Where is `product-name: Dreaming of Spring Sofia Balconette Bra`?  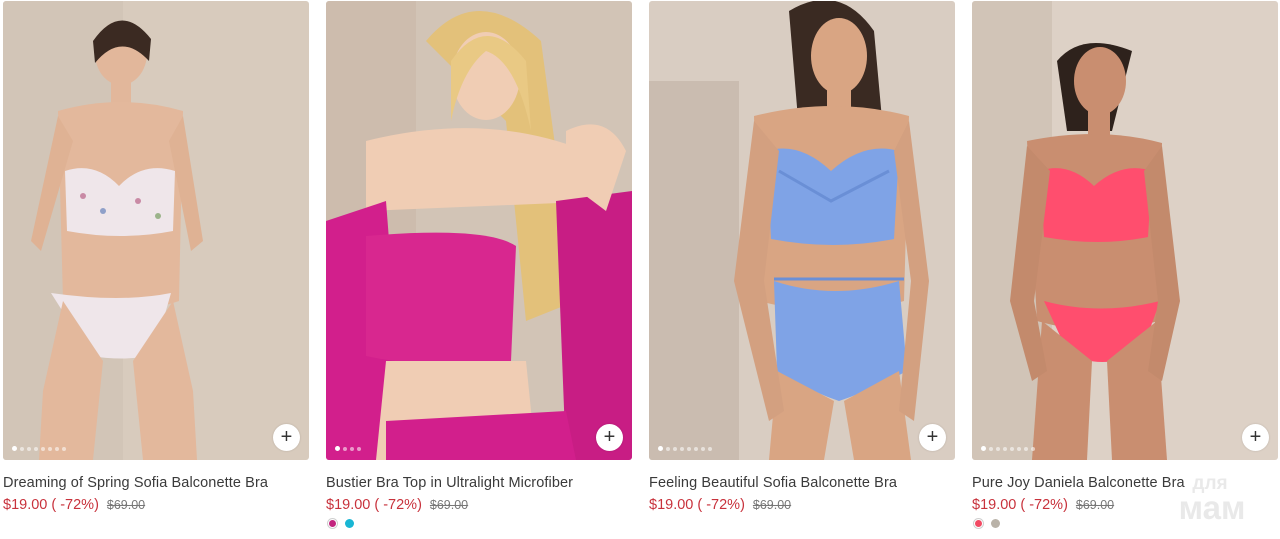
product-name: Dreaming of Spring Sofia Balconette Bra is located at coordinates (135, 483).